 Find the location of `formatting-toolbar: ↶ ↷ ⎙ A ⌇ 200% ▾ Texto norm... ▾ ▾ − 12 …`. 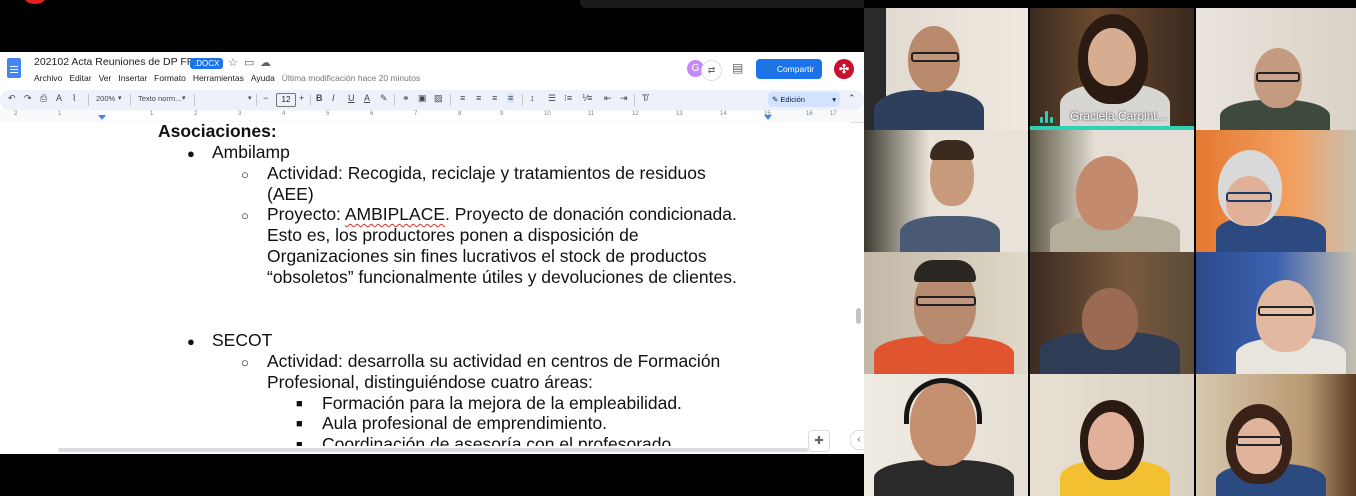

formatting-toolbar: ↶ ↷ ⎙ A ⌇ 200% ▾ Texto norm... ▾ ▾ − 12 … is located at coordinates (432, 100).